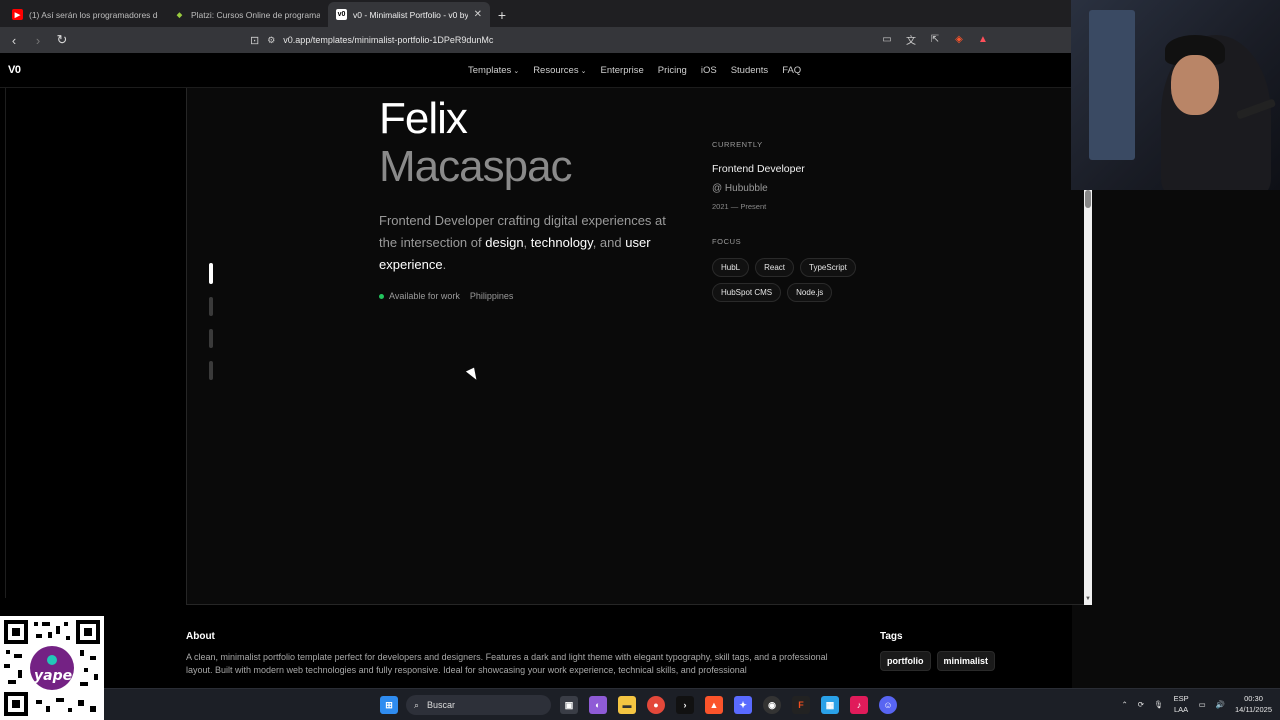 The width and height of the screenshot is (1280, 720). Describe the element at coordinates (747, 292) in the screenshot. I see `skill-chip: HubSpot CMS` at that location.